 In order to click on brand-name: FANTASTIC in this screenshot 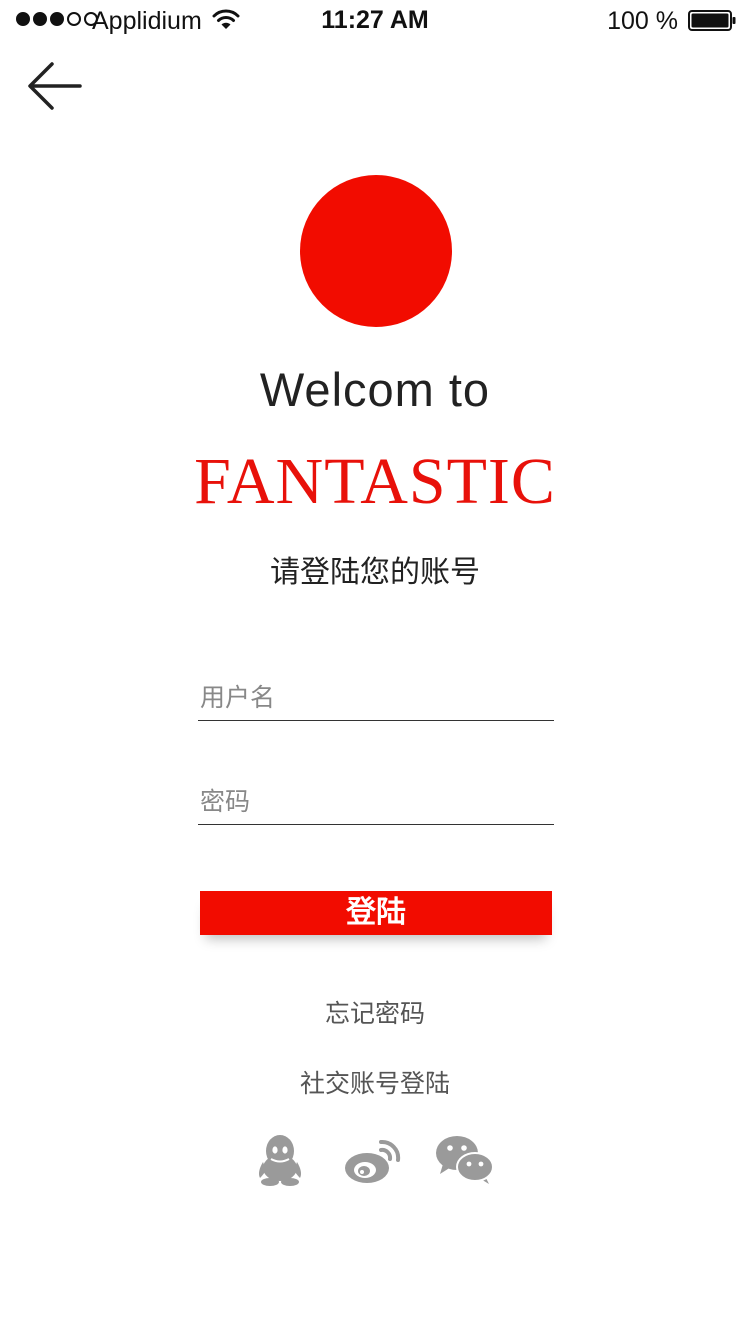, I will do `click(375, 481)`.